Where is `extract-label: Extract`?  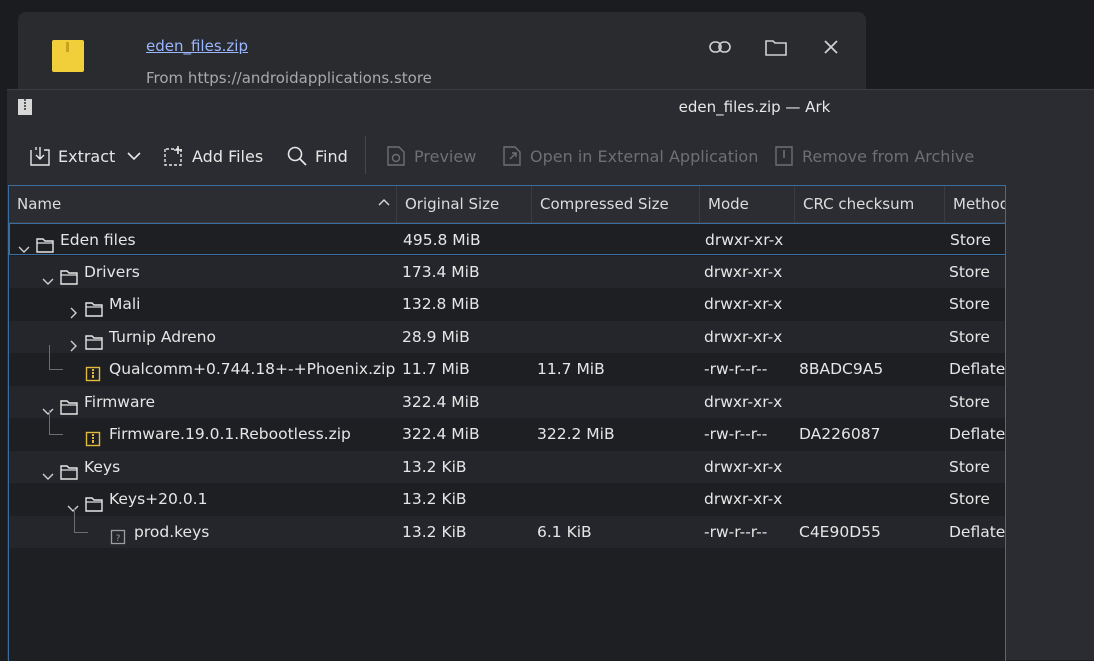 extract-label: Extract is located at coordinates (87, 156).